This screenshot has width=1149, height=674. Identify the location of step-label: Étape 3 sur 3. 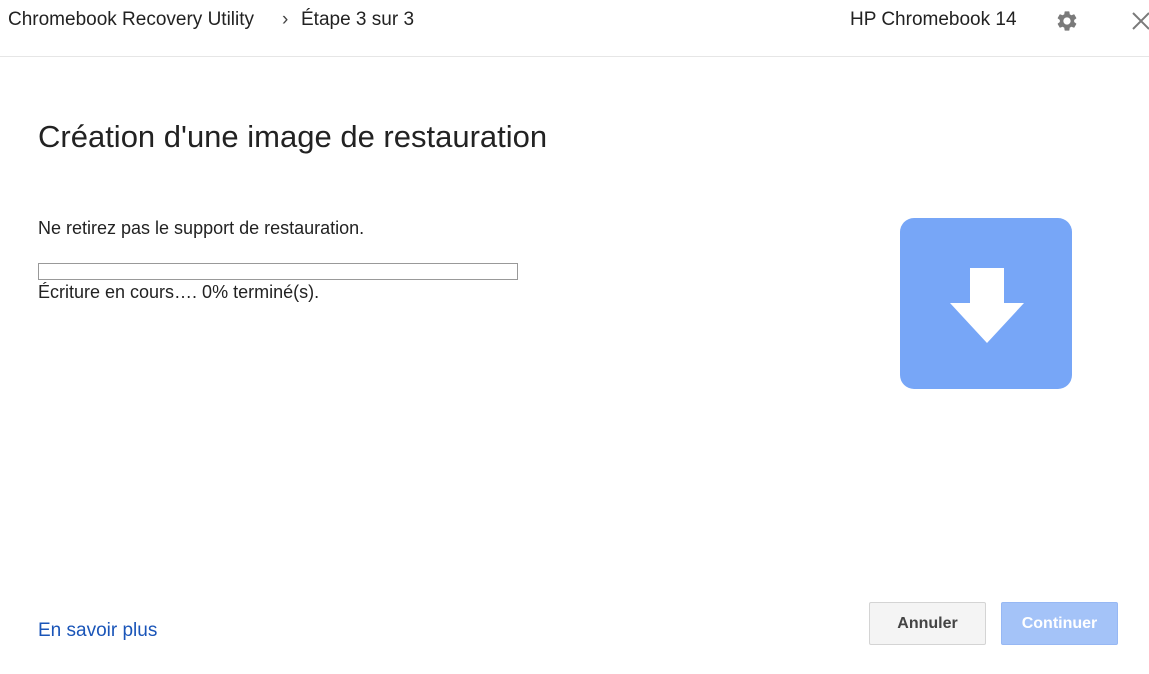
(358, 19).